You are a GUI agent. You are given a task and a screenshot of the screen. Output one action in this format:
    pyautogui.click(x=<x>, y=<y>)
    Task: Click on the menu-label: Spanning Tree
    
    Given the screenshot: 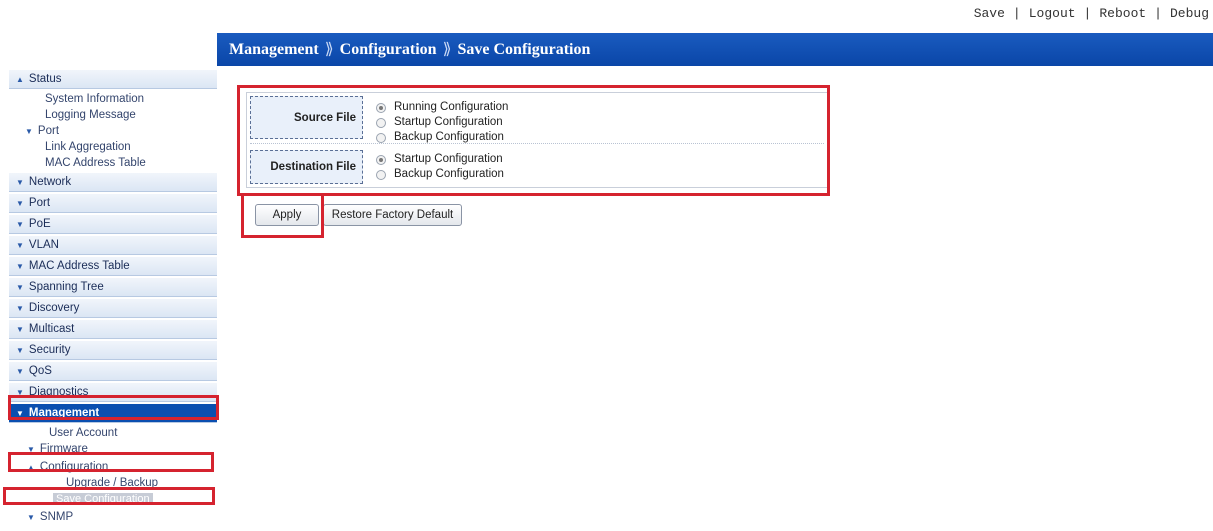 What is the action you would take?
    pyautogui.click(x=66, y=287)
    